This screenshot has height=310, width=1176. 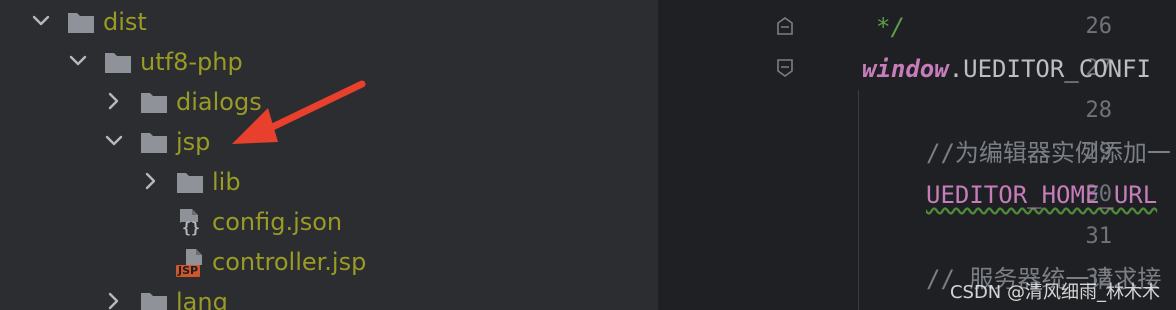 I want to click on tree-item-label: controller.jsp, so click(x=289, y=262).